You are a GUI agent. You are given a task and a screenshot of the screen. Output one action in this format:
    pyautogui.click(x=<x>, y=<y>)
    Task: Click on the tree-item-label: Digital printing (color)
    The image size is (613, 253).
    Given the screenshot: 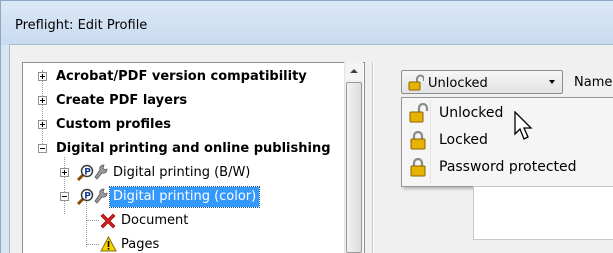 What is the action you would take?
    pyautogui.click(x=184, y=197)
    